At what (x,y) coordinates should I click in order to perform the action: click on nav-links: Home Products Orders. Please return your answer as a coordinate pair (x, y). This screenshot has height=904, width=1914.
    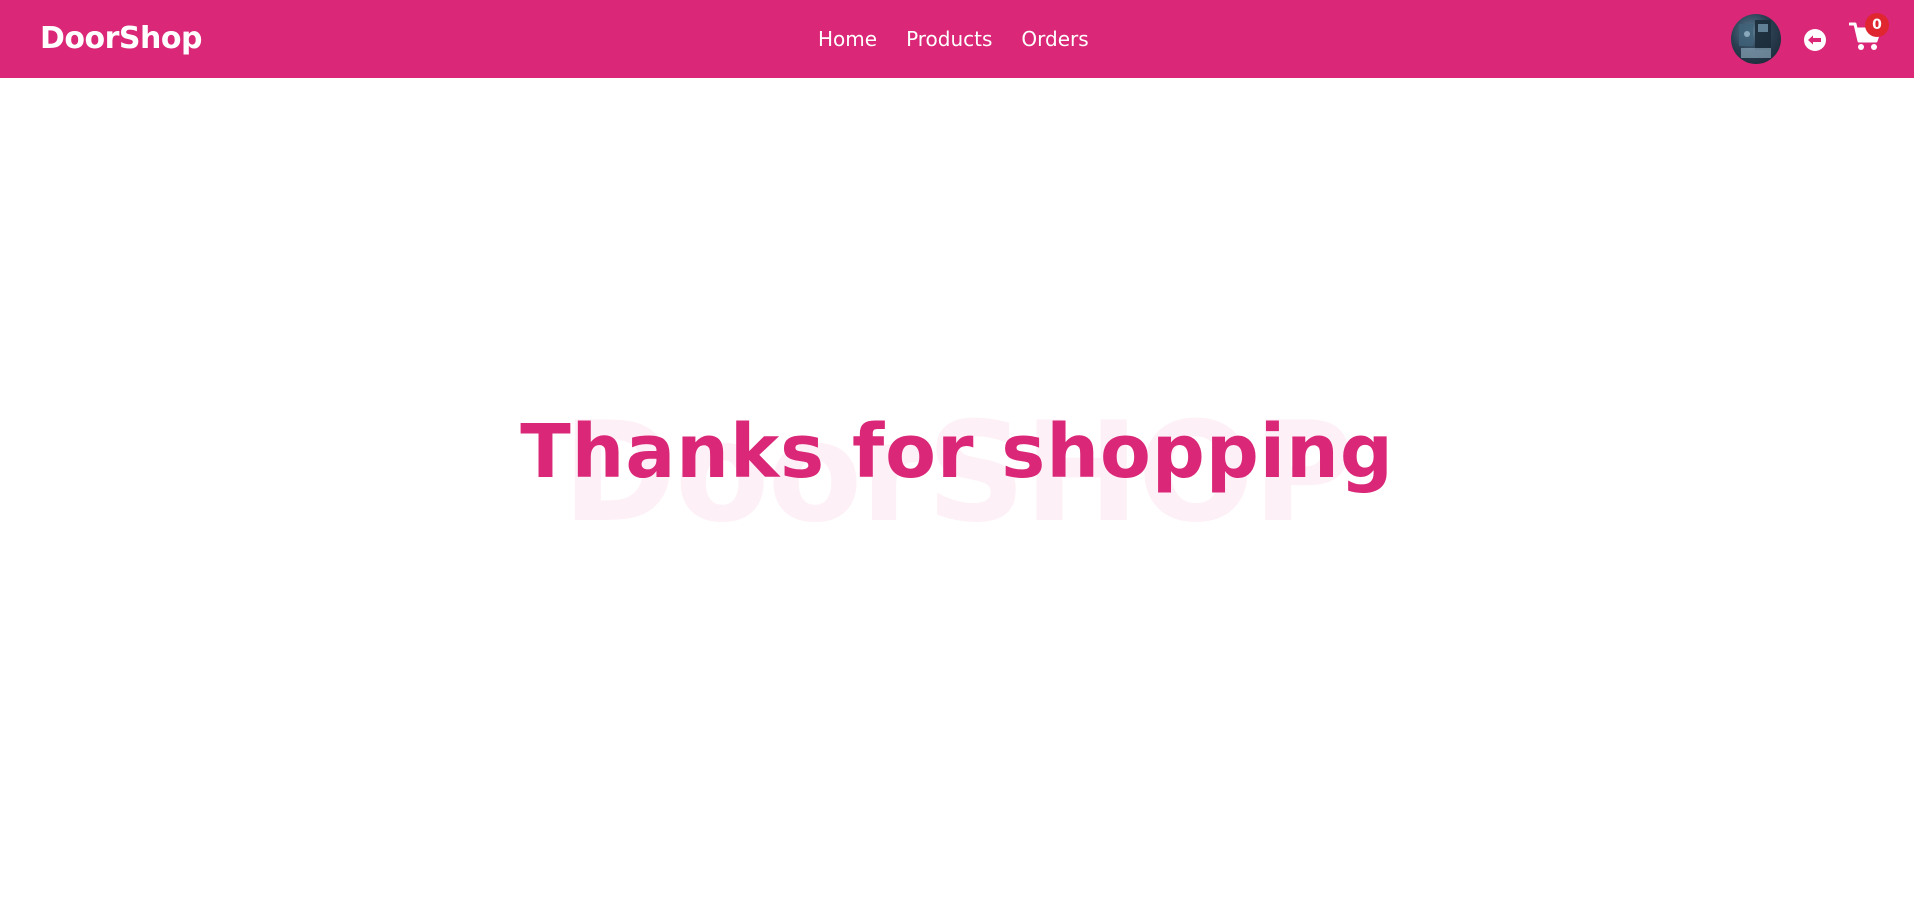
    Looking at the image, I should click on (968, 39).